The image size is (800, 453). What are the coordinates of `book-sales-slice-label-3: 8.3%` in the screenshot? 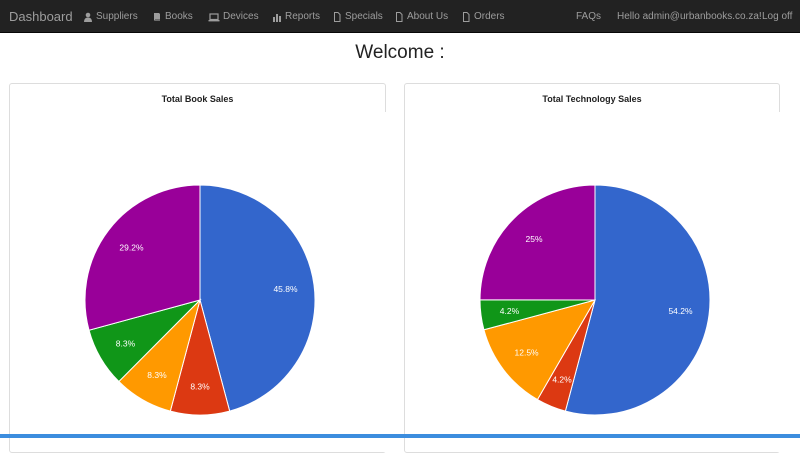 It's located at (126, 343).